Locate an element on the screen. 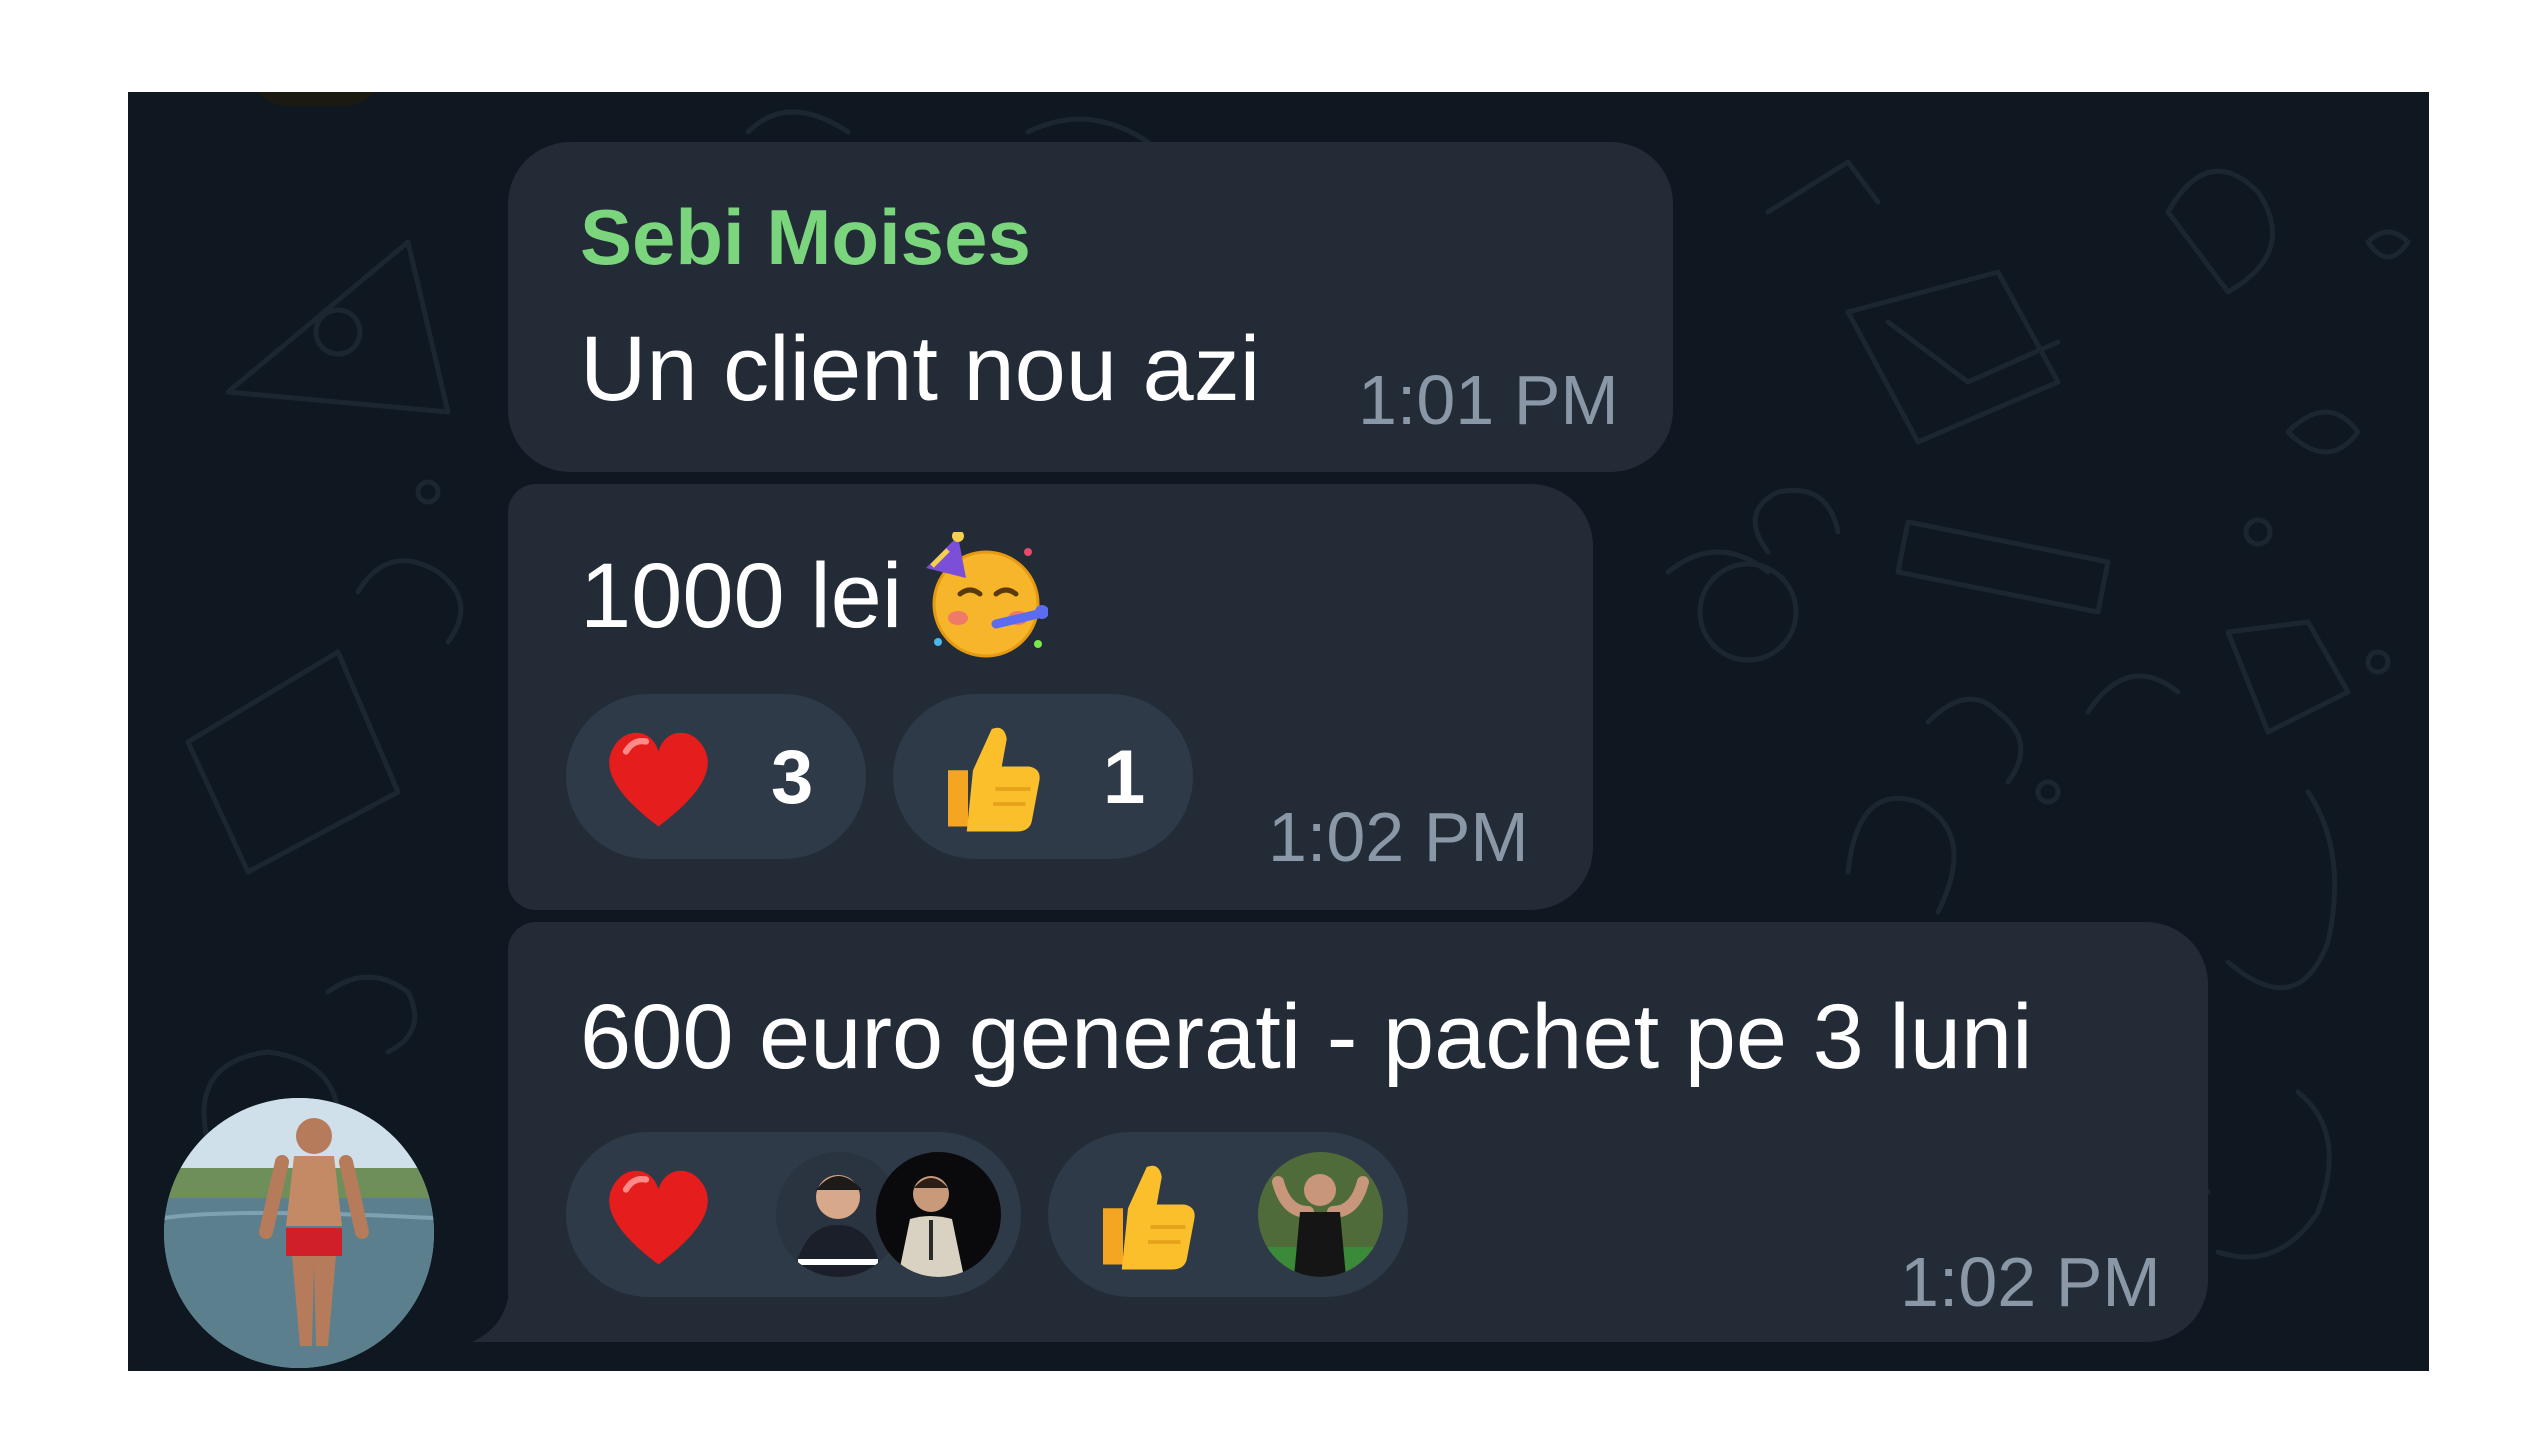 The image size is (2544, 1440). bubble-tail is located at coordinates (502, 1320).